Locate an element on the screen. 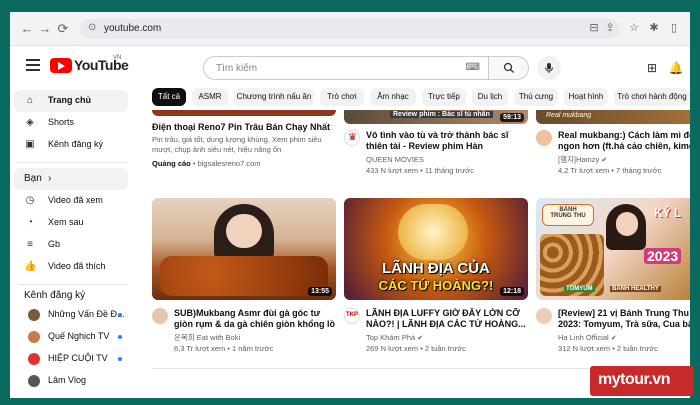  subscriptions-icon: ▣ is located at coordinates (30, 144).